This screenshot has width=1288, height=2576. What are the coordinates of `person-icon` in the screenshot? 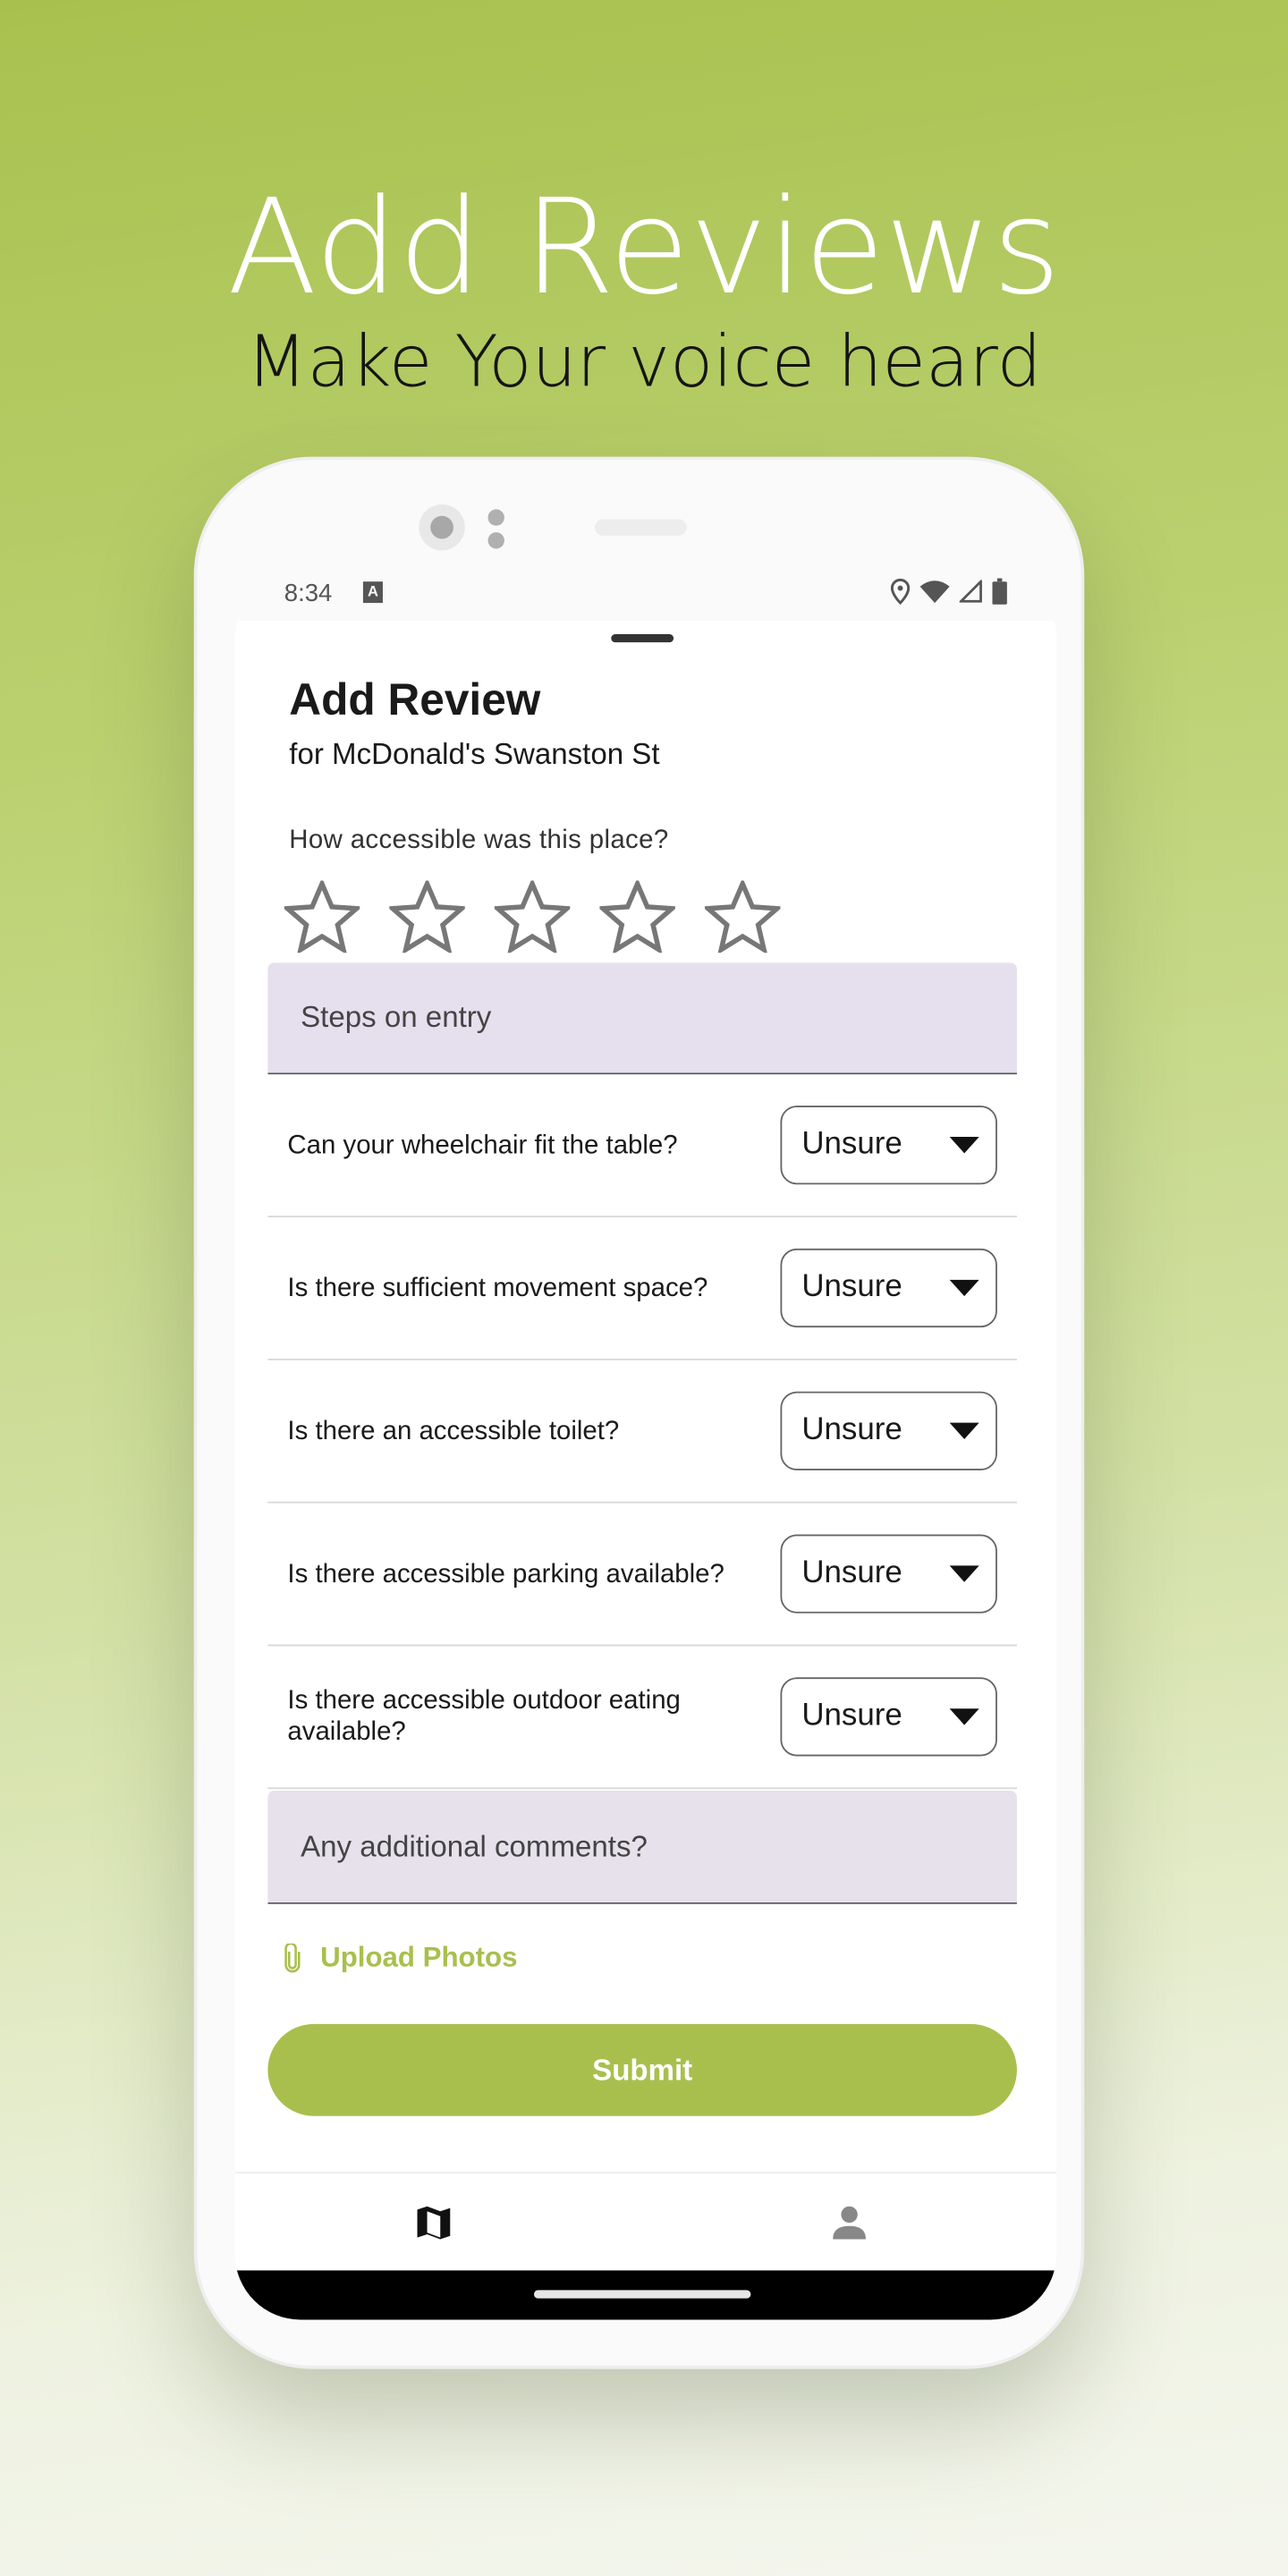 It's located at (849, 2223).